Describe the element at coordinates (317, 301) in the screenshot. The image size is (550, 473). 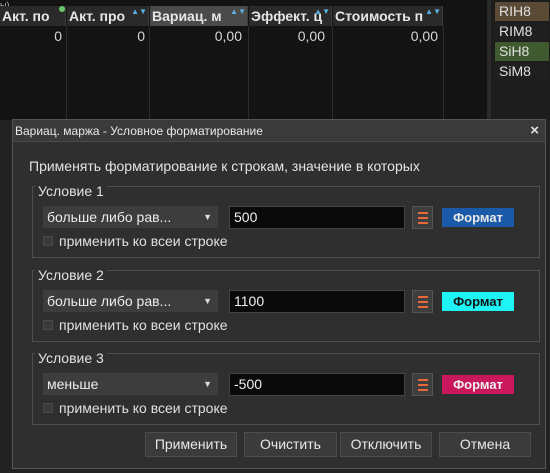
I see `value-input: 1100` at that location.